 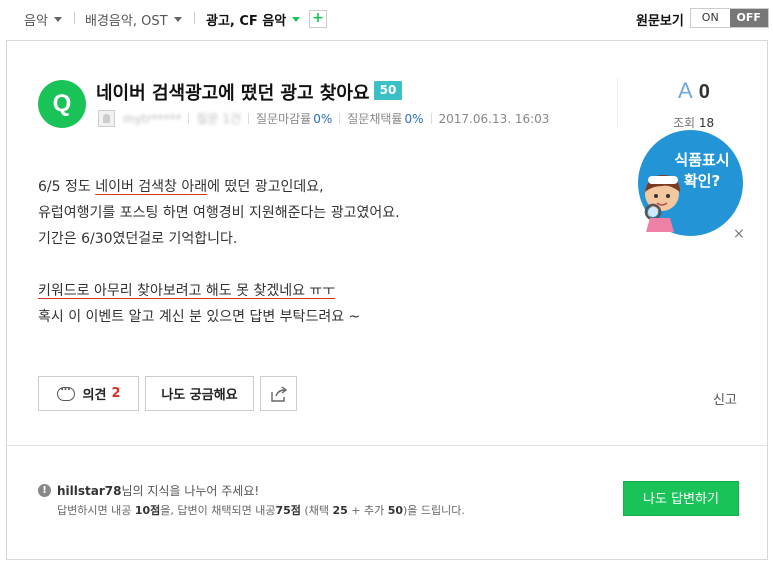 I want to click on author-name: mytr*****, so click(x=152, y=119).